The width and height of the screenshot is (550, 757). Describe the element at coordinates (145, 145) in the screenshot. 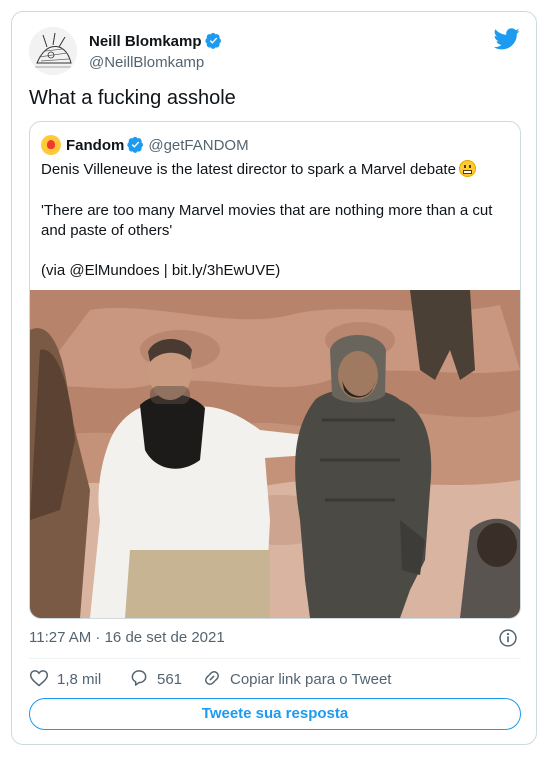

I see `quoted-header: Fandom @getFANDOM` at that location.